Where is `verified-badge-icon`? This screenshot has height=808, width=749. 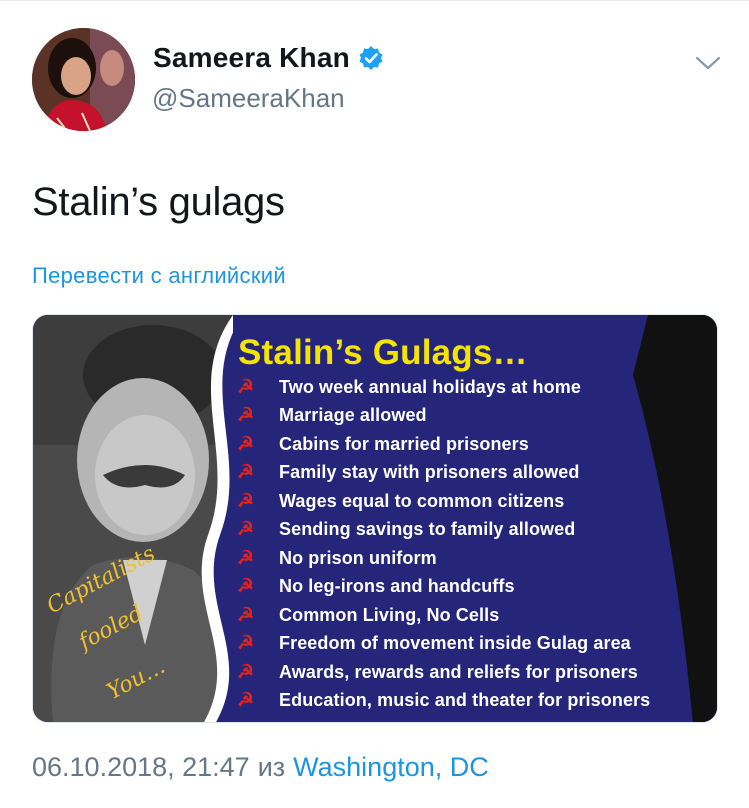 verified-badge-icon is located at coordinates (371, 58).